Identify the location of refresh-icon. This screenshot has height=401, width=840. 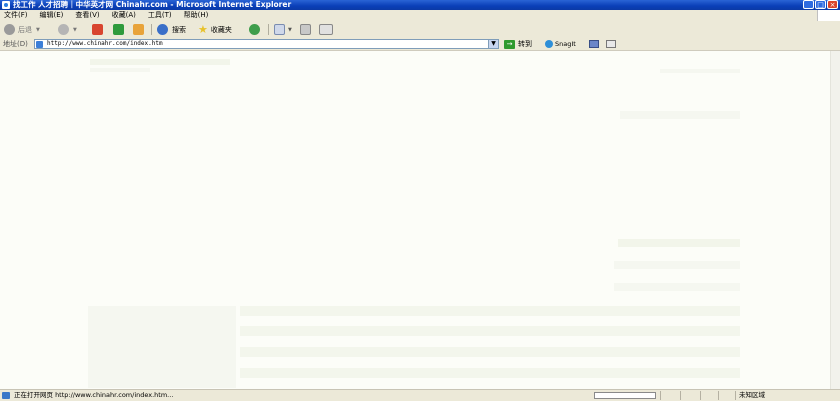
(118, 29).